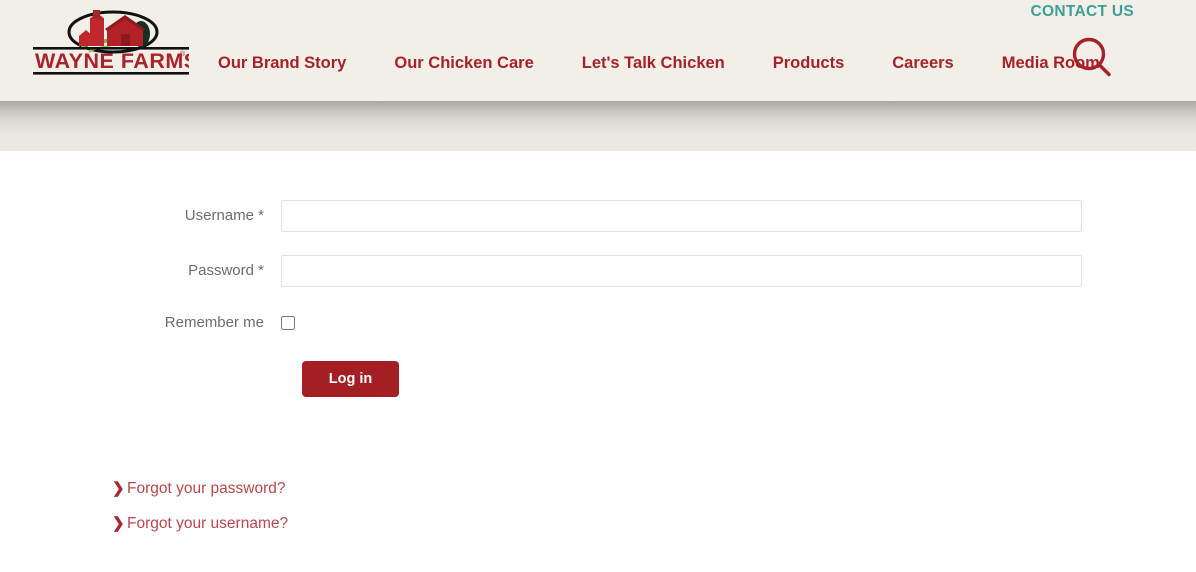 The width and height of the screenshot is (1196, 572). What do you see at coordinates (653, 63) in the screenshot?
I see `nav-lets-talk-chicken: Let's Talk Chicken` at bounding box center [653, 63].